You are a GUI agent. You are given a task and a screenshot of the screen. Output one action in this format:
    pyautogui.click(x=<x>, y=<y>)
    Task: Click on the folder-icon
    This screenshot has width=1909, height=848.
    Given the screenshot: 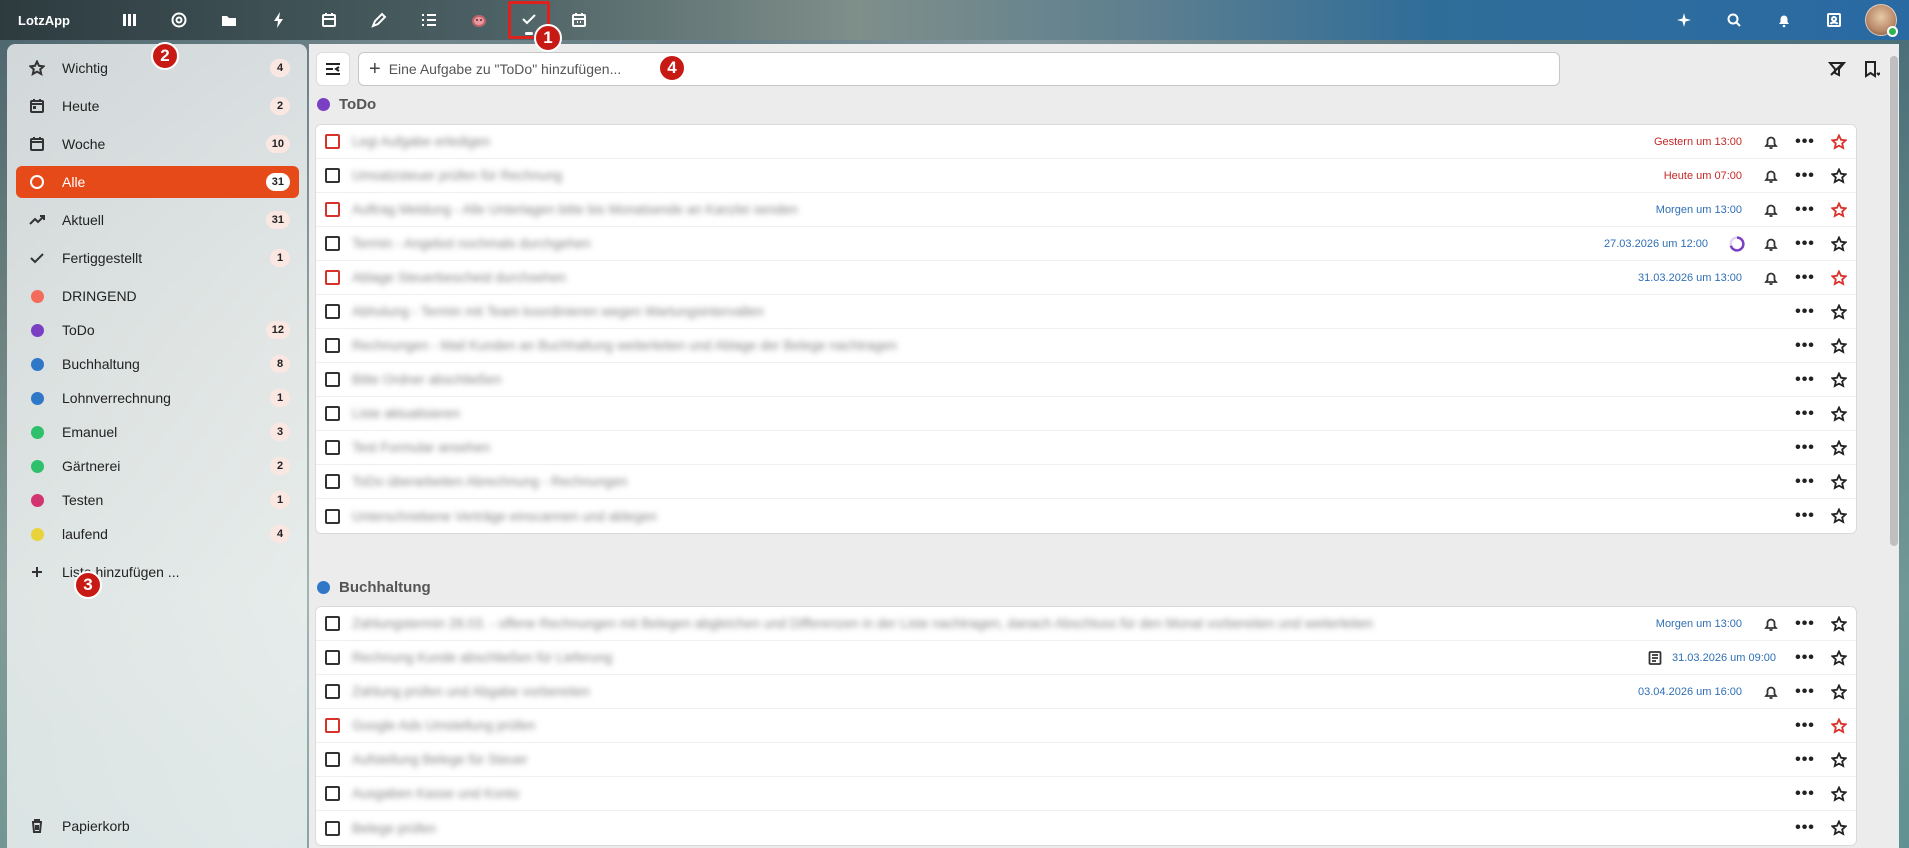 What is the action you would take?
    pyautogui.click(x=229, y=20)
    